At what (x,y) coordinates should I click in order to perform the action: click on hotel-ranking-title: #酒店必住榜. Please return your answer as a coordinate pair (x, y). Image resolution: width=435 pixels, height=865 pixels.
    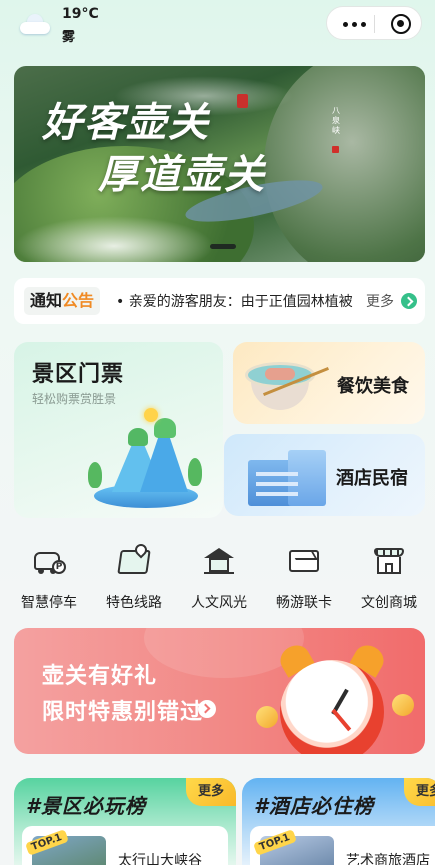
    Looking at the image, I should click on (314, 806).